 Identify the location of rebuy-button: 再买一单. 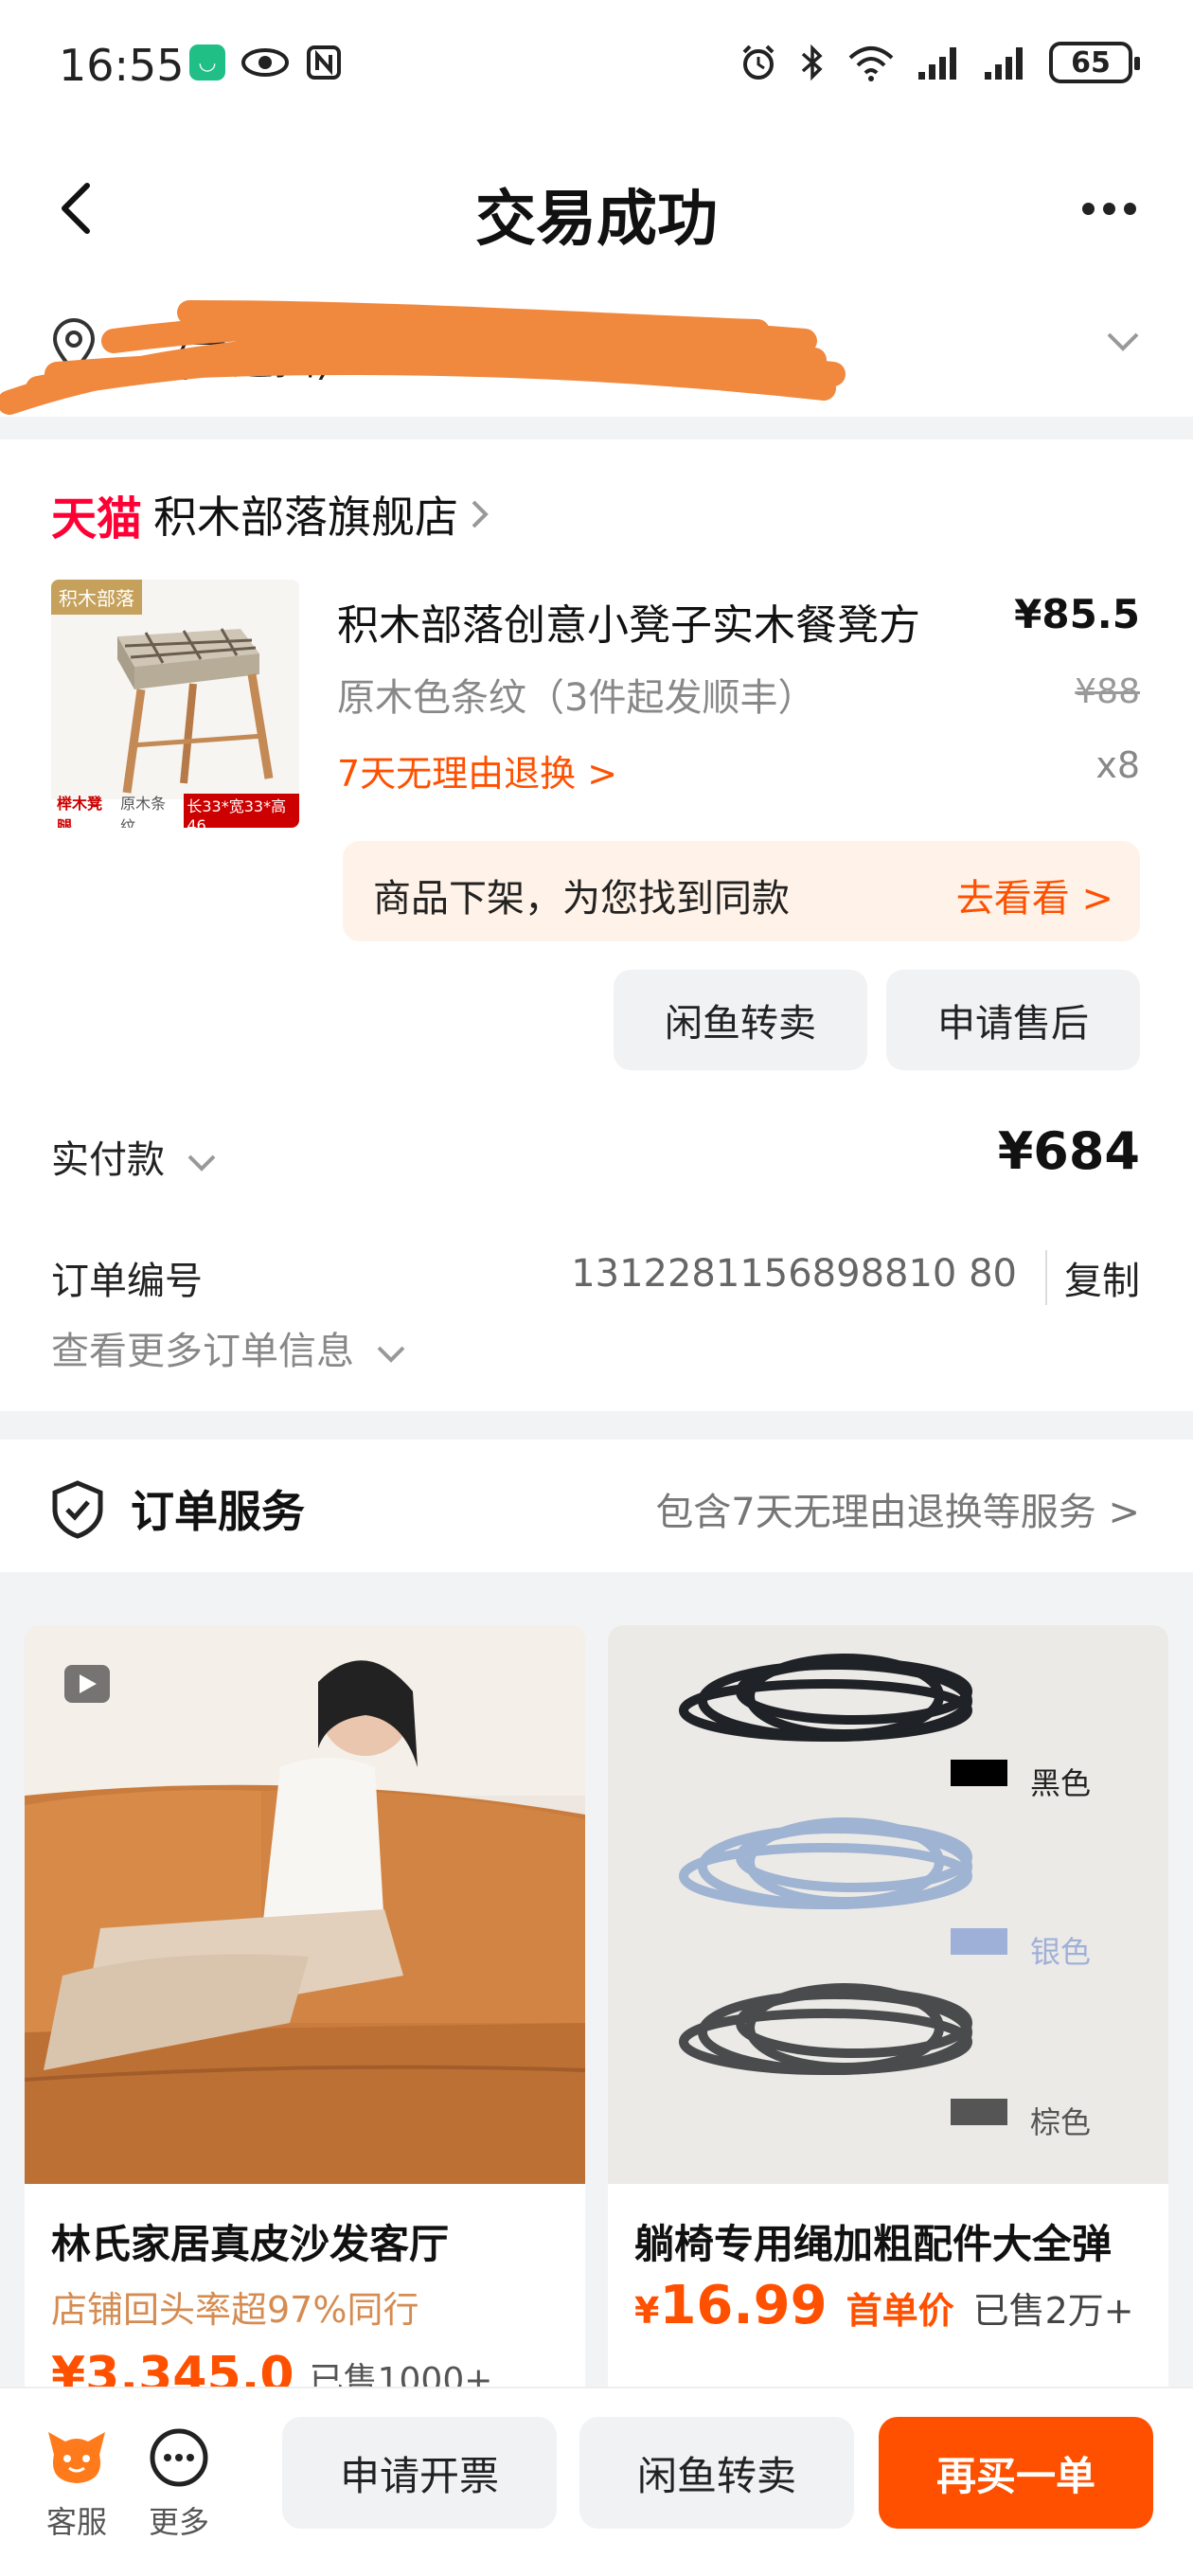
(1016, 2473).